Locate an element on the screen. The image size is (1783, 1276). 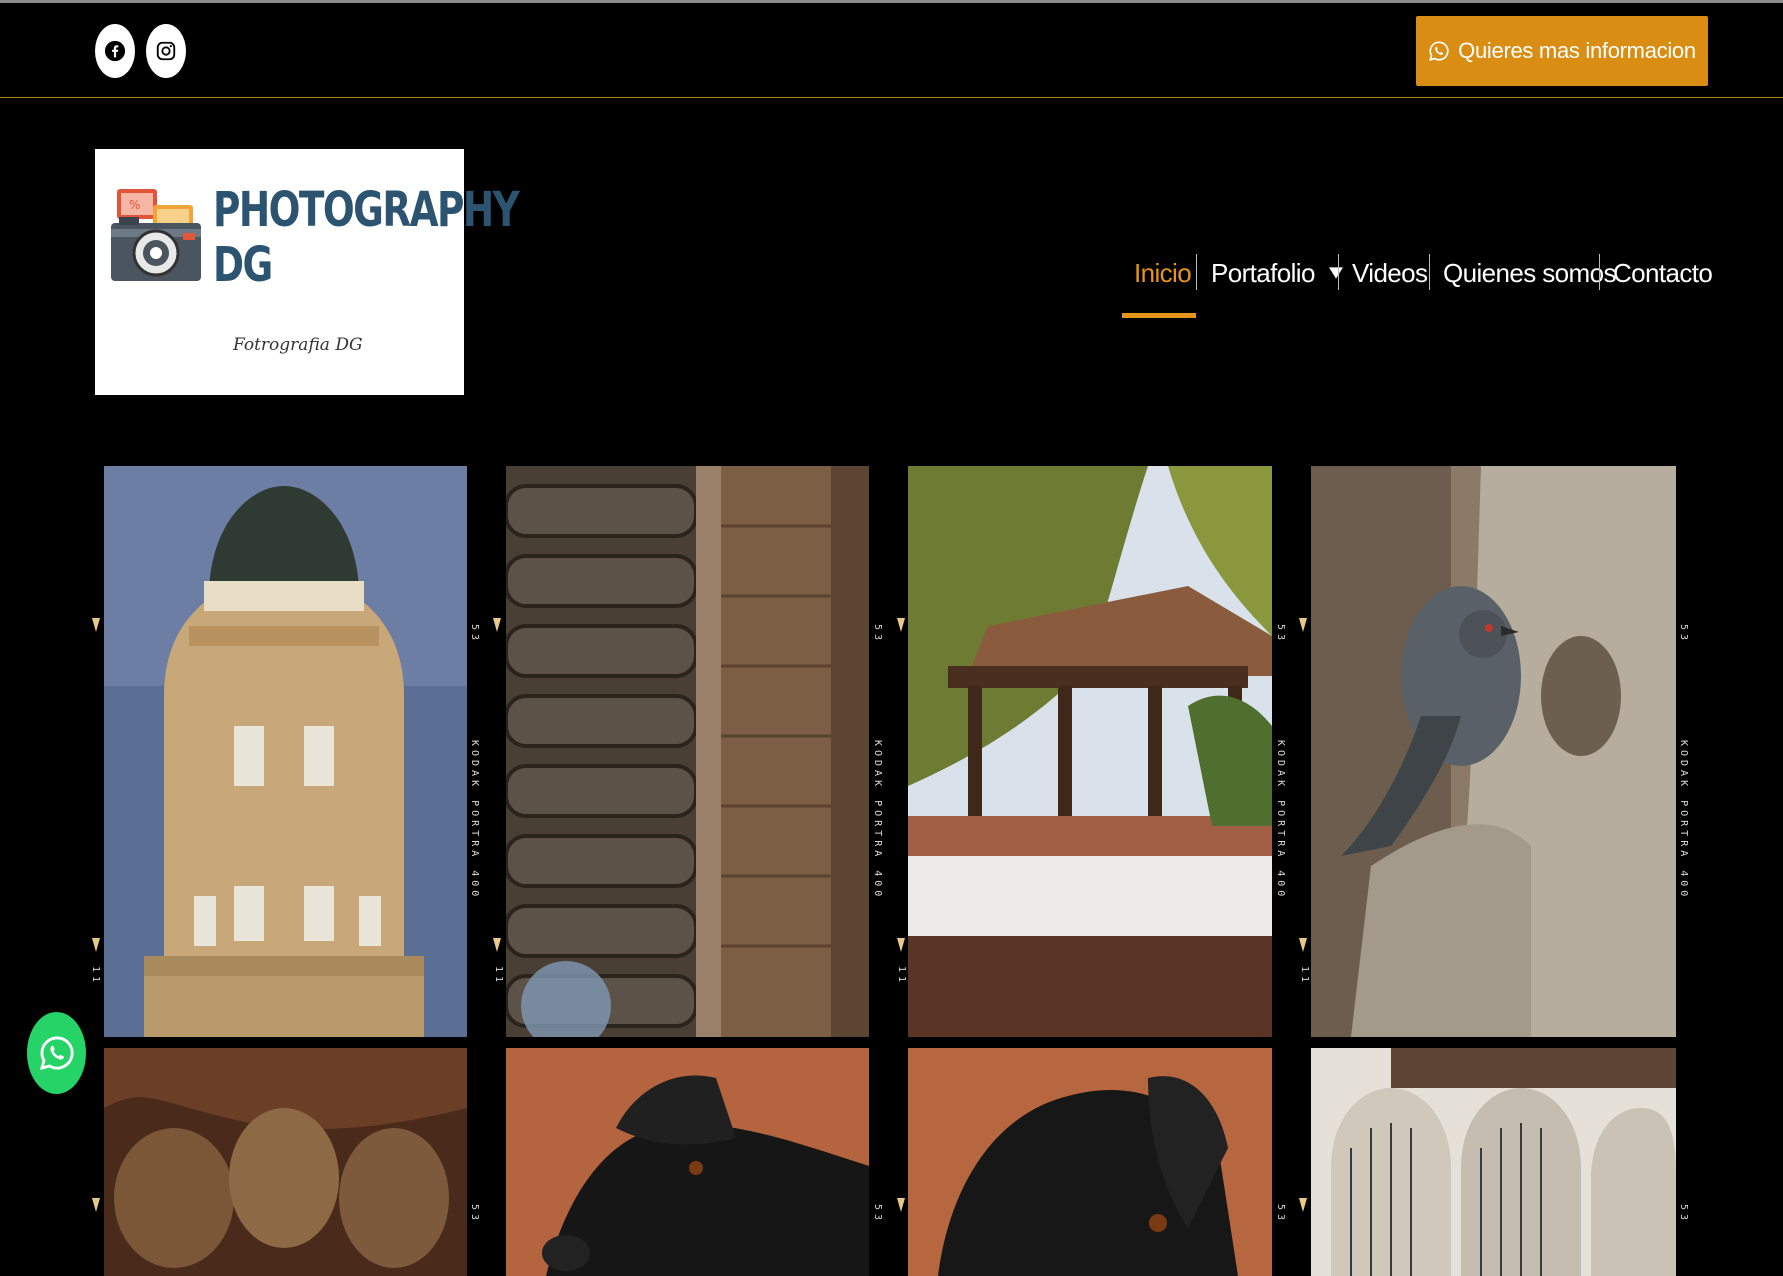
nav-item-label: Videos is located at coordinates (1390, 272).